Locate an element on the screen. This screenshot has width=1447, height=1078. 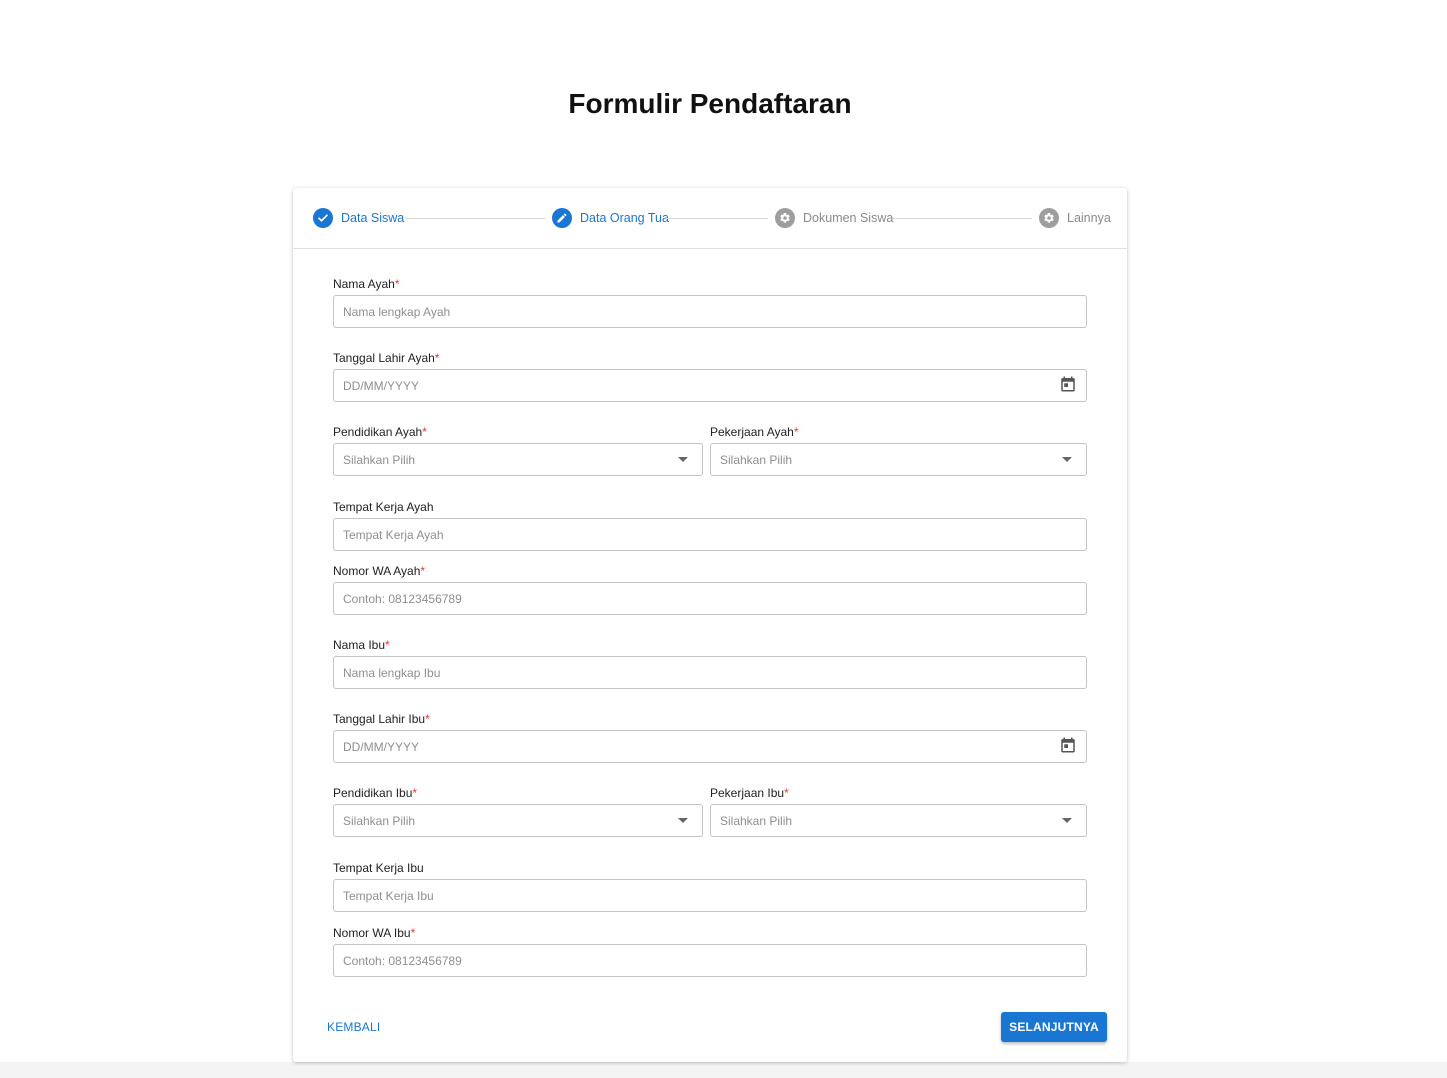
nama-ibu-label: Nama Ibu* is located at coordinates (361, 645).